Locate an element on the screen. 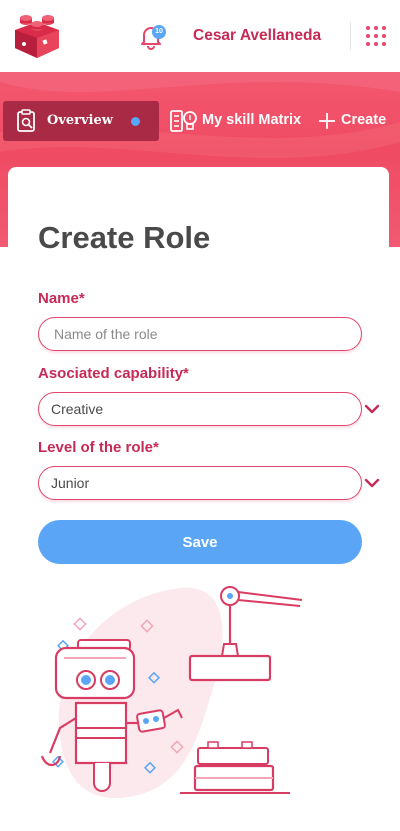  capability-select: Creative is located at coordinates (200, 409).